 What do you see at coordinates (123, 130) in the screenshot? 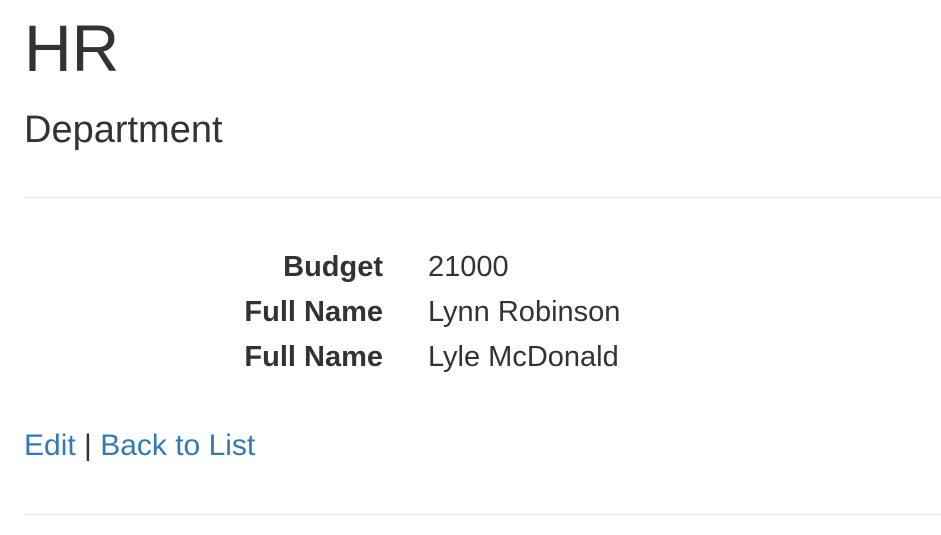
I see `page-subtitle: Department` at bounding box center [123, 130].